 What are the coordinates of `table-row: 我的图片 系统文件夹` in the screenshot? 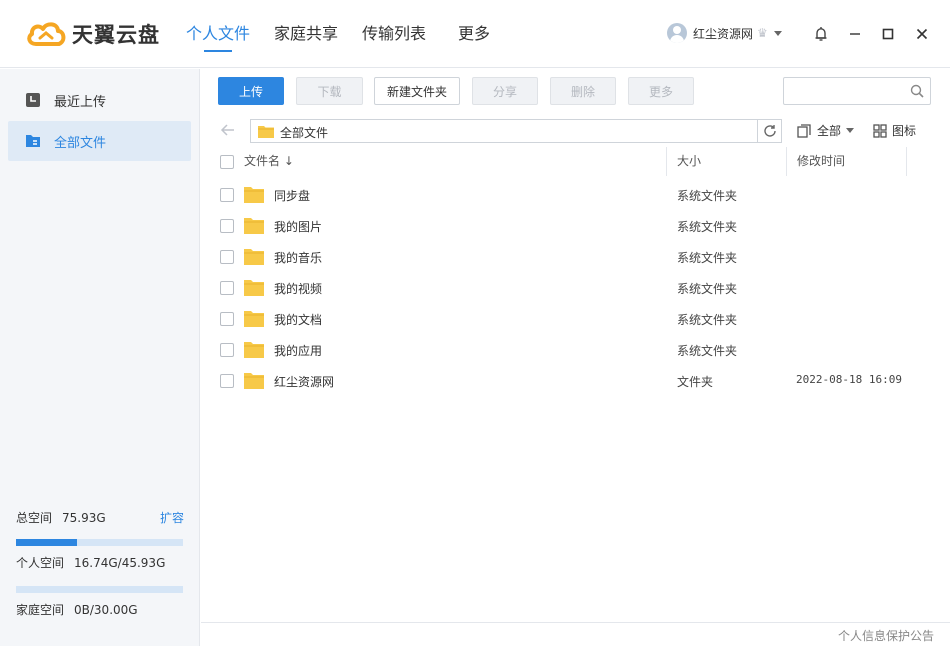 It's located at (574, 226).